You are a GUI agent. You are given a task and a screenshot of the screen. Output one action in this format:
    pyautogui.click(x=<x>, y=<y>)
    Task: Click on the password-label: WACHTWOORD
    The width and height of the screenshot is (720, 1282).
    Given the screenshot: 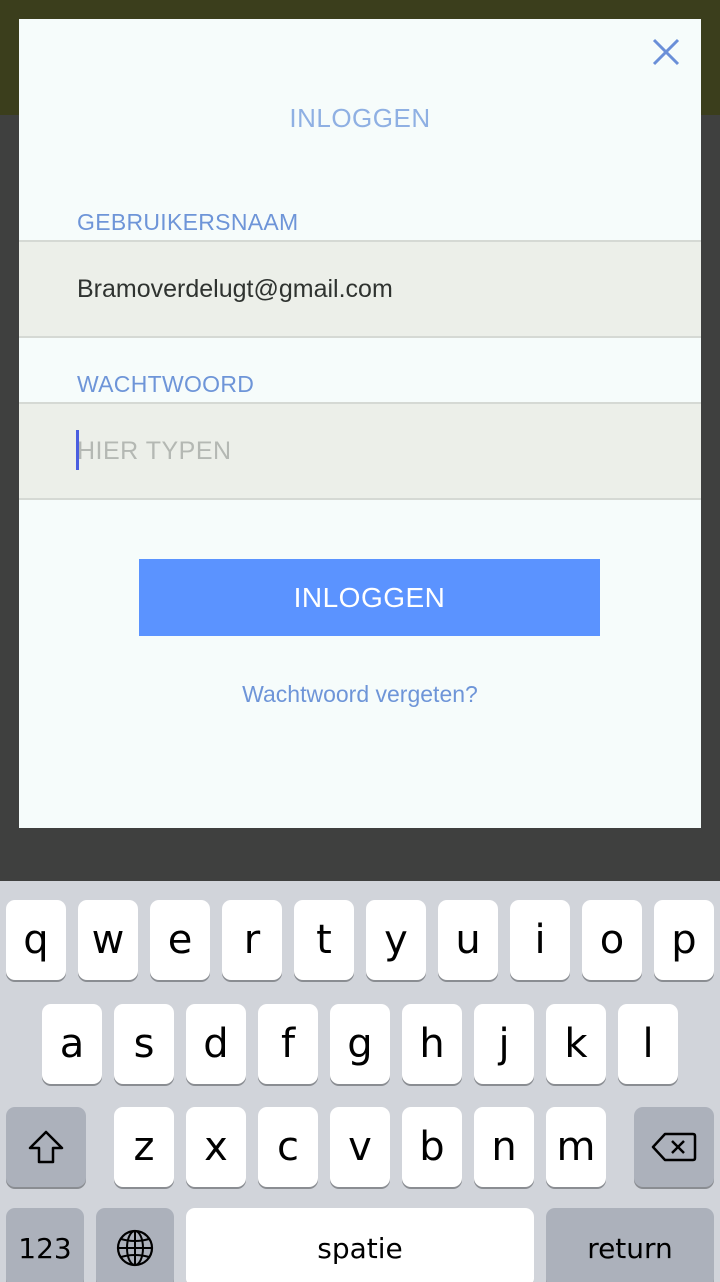 What is the action you would take?
    pyautogui.click(x=166, y=384)
    